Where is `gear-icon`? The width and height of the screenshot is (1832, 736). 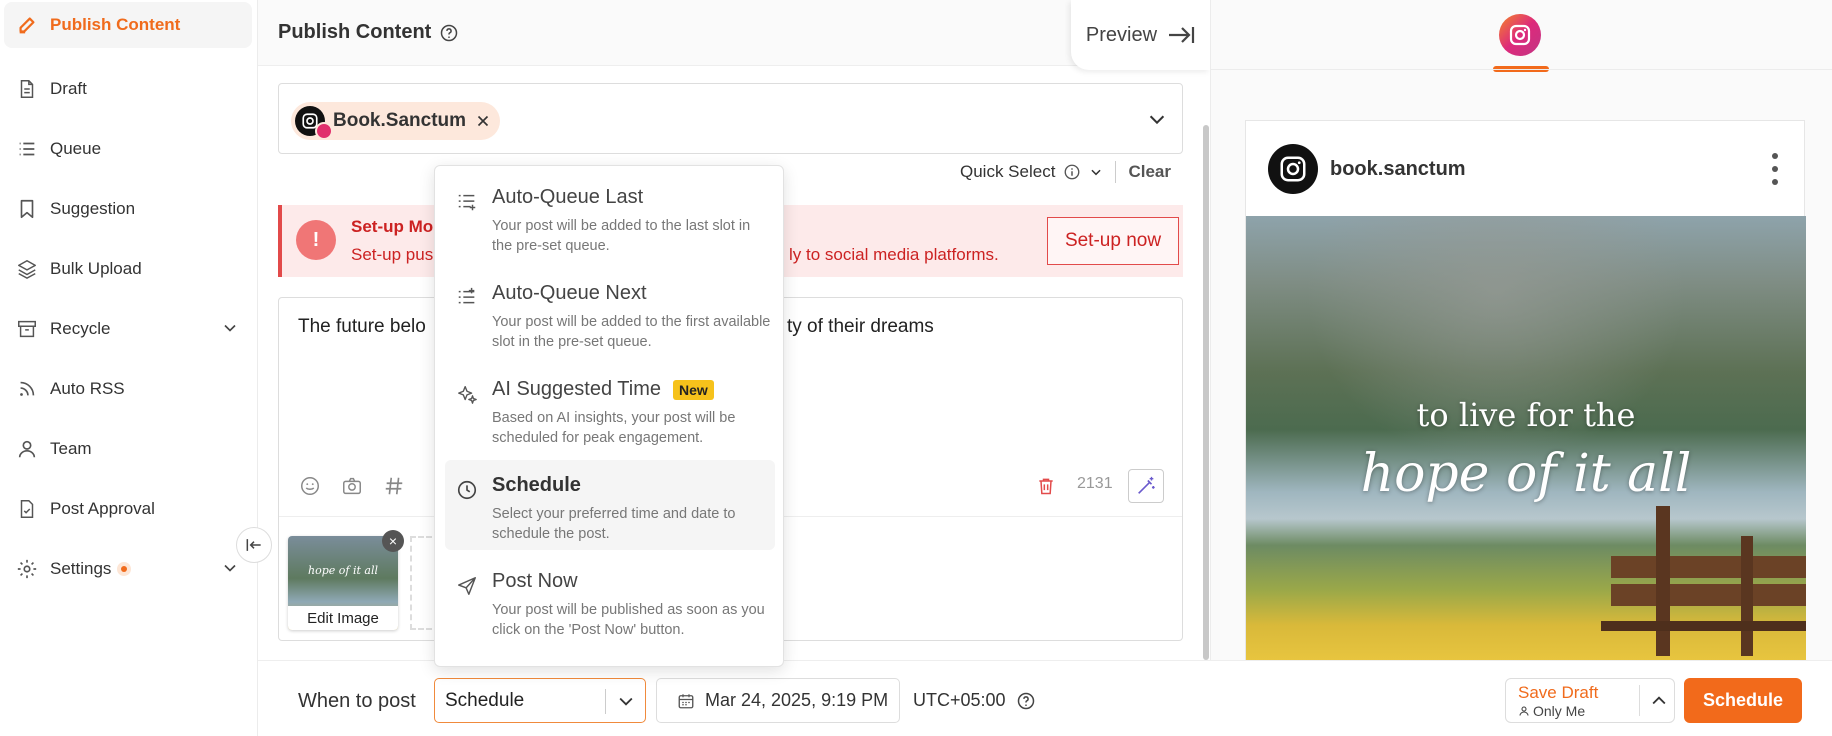 gear-icon is located at coordinates (27, 569).